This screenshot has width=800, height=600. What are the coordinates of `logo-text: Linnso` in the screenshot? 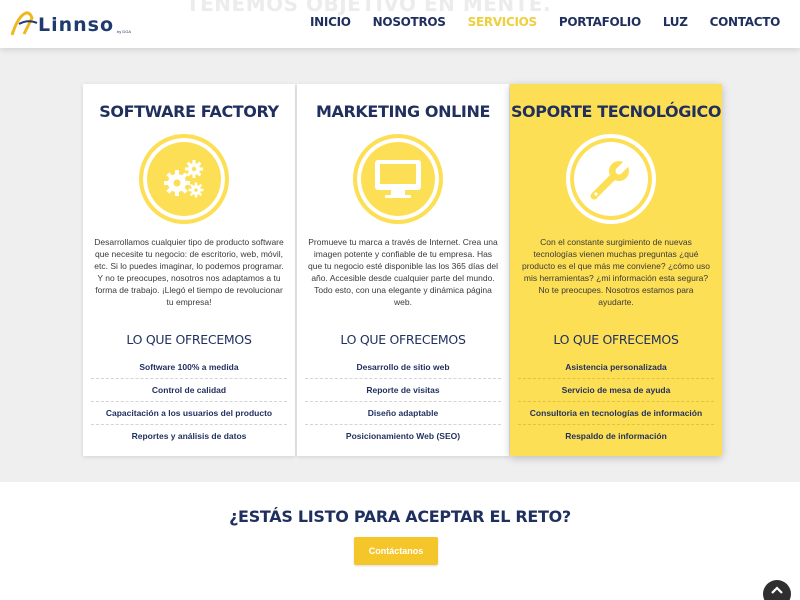 It's located at (76, 25).